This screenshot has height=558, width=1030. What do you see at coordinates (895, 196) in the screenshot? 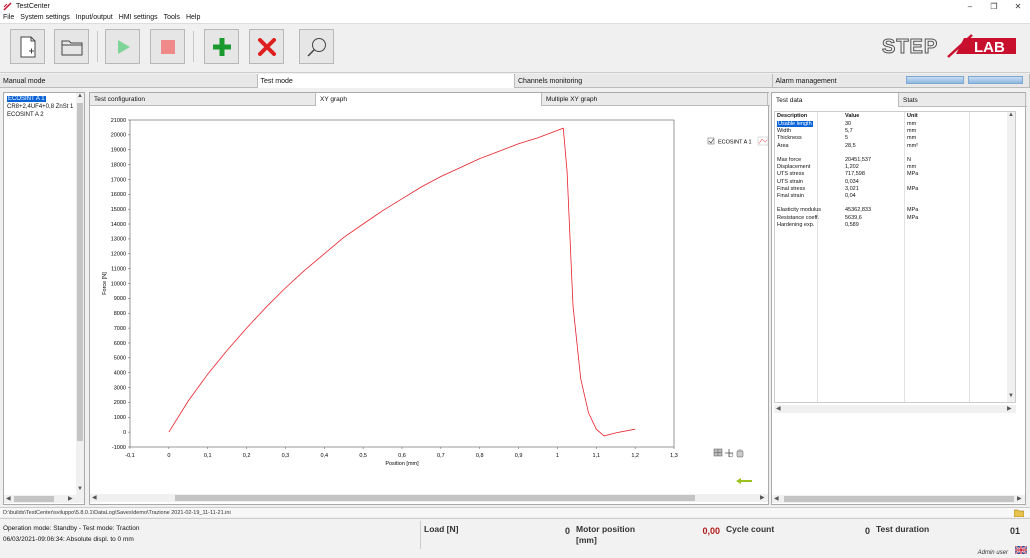
I see `table-row: Final strain 0,04` at bounding box center [895, 196].